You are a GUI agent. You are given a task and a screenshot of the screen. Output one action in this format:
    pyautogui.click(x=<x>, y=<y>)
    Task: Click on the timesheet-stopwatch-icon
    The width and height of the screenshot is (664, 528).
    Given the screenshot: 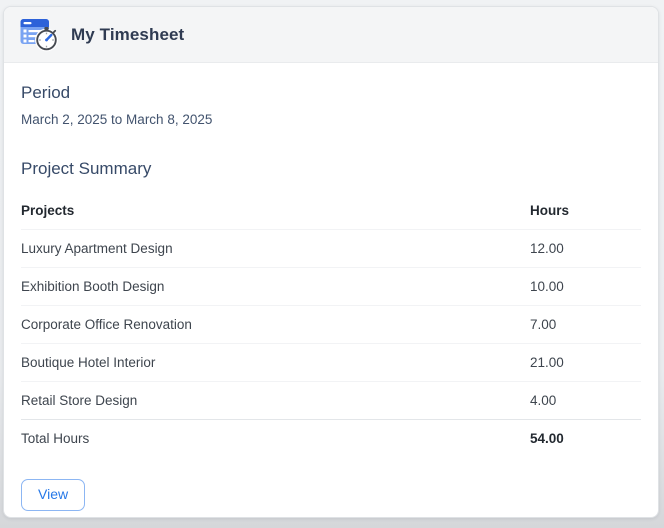 What is the action you would take?
    pyautogui.click(x=39, y=35)
    